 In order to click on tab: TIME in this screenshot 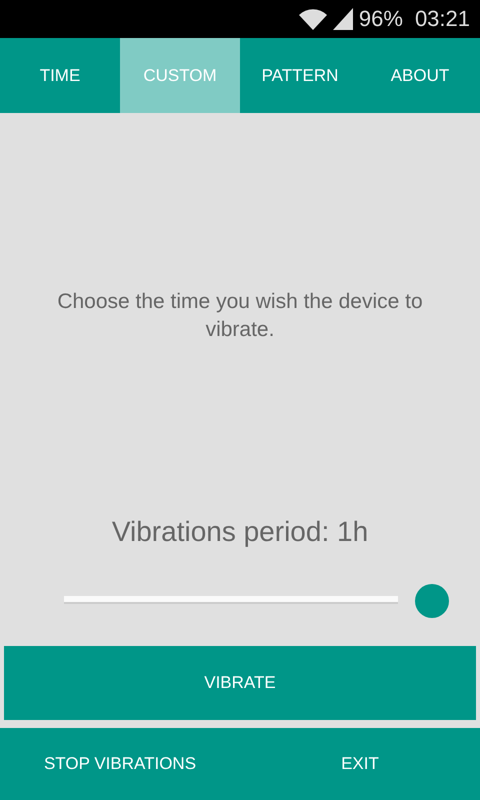, I will do `click(60, 75)`.